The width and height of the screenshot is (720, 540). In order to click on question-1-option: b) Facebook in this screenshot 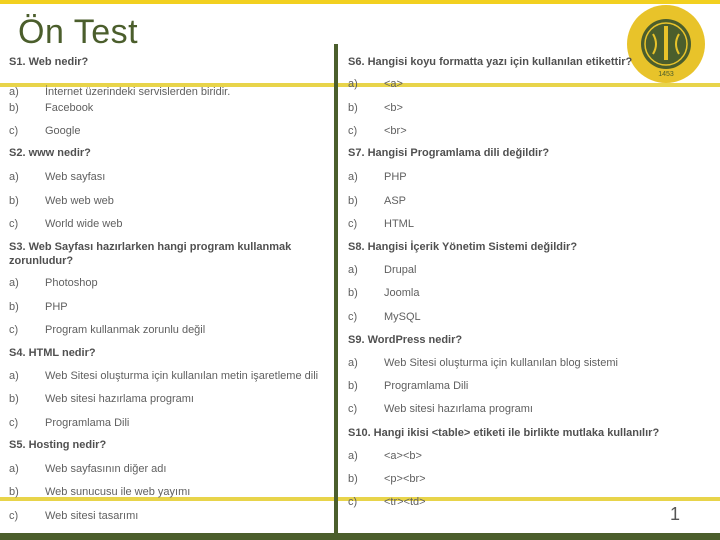, I will do `click(51, 108)`.